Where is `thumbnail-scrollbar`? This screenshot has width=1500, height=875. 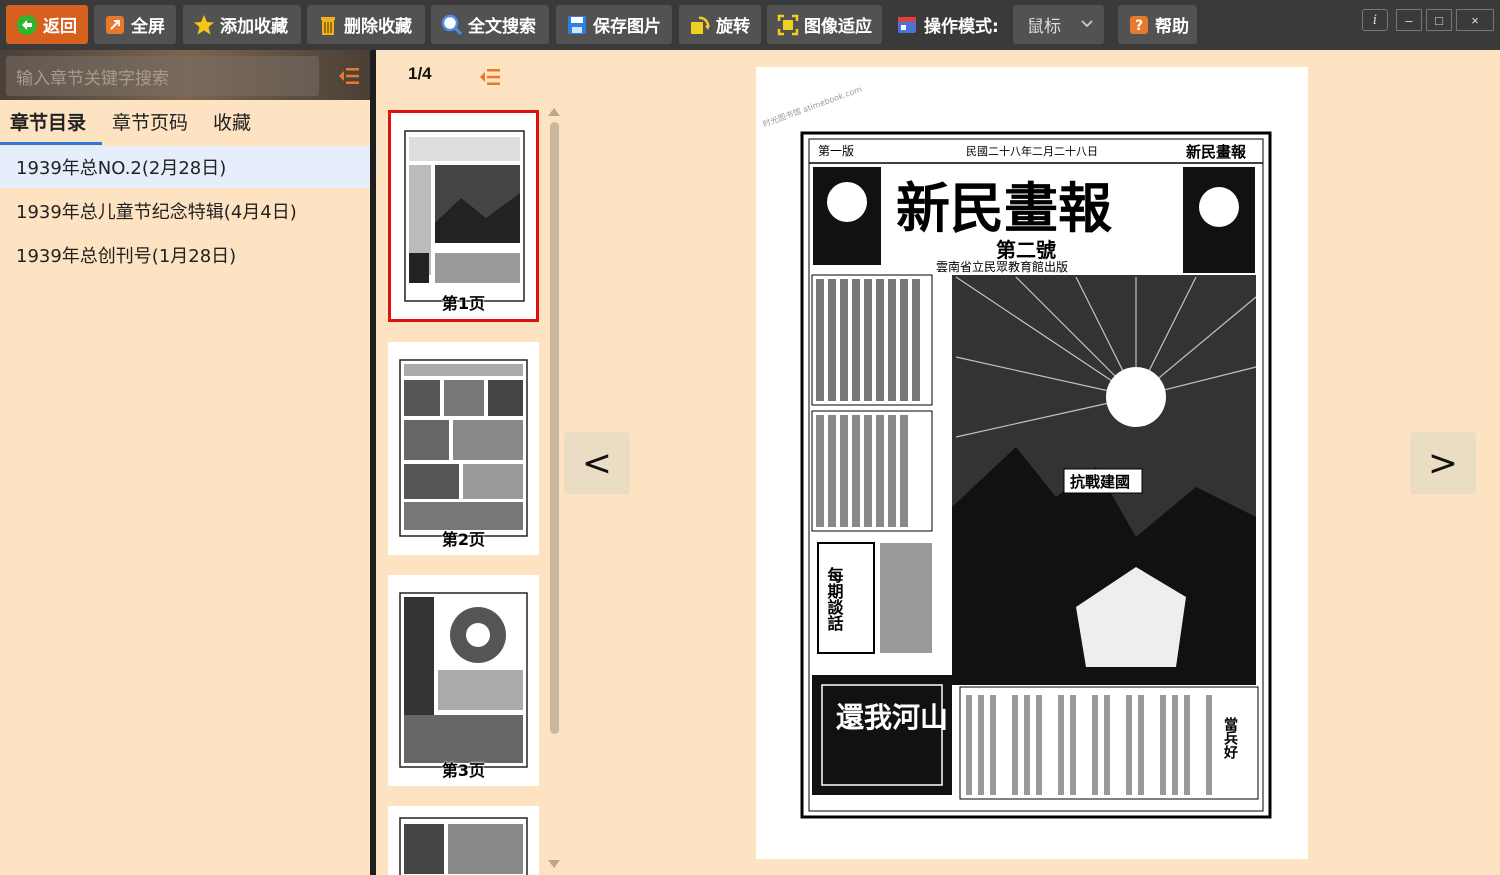 thumbnail-scrollbar is located at coordinates (554, 428).